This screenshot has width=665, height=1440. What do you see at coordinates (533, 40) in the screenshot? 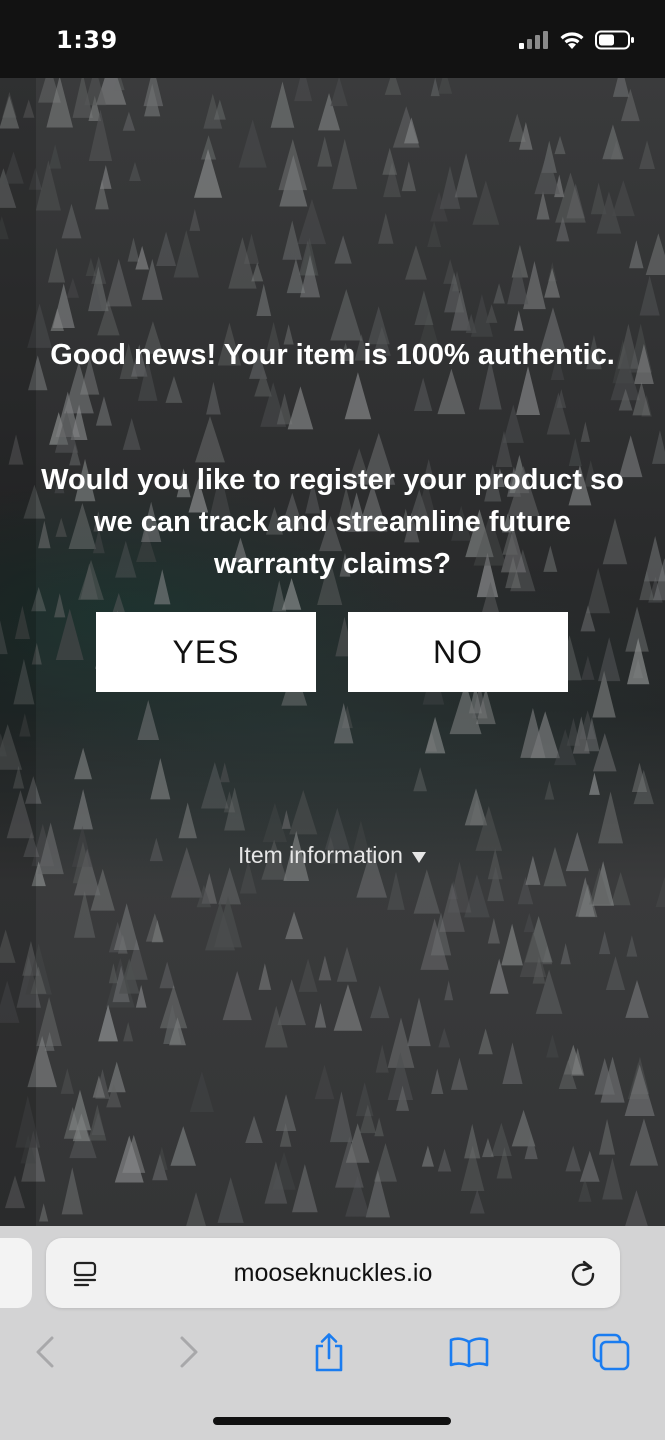
I see `signal-icon` at bounding box center [533, 40].